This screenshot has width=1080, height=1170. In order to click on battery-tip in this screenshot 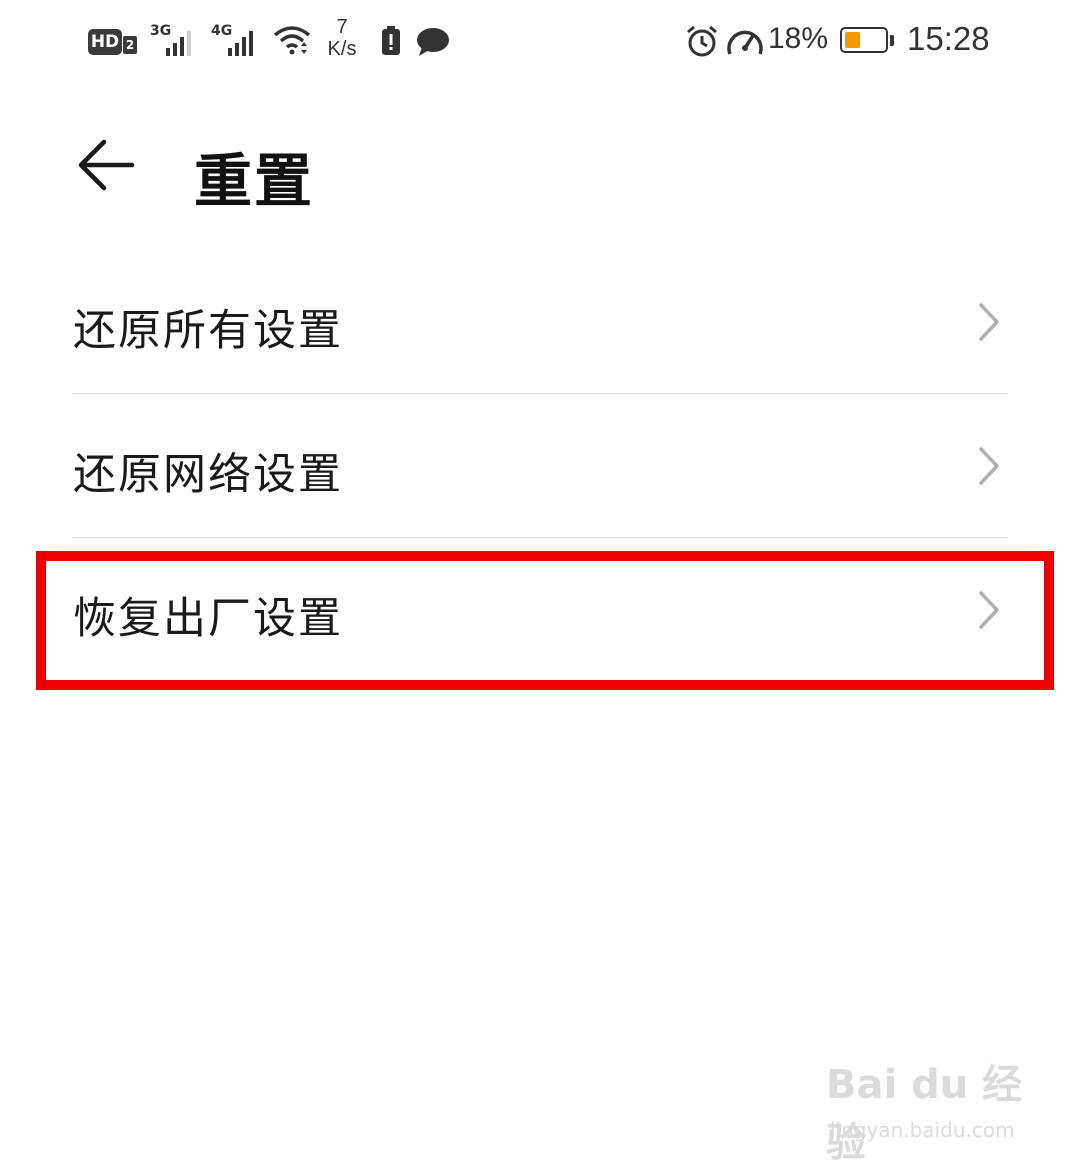, I will do `click(892, 40)`.